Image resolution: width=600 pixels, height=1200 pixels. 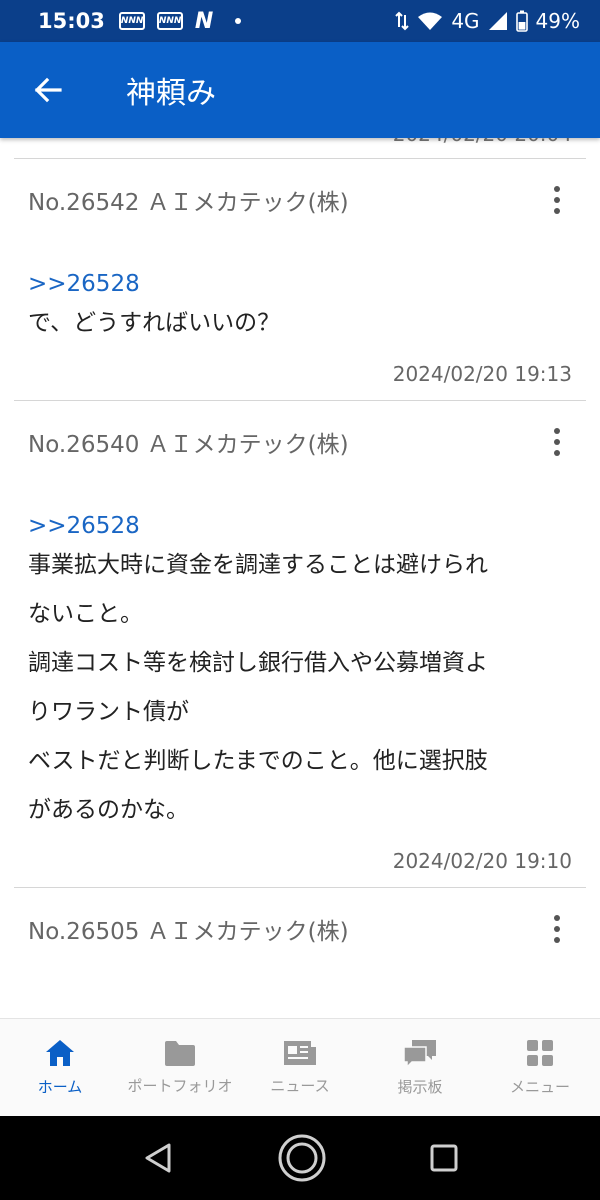 I want to click on post-number: No.26542, so click(x=84, y=203).